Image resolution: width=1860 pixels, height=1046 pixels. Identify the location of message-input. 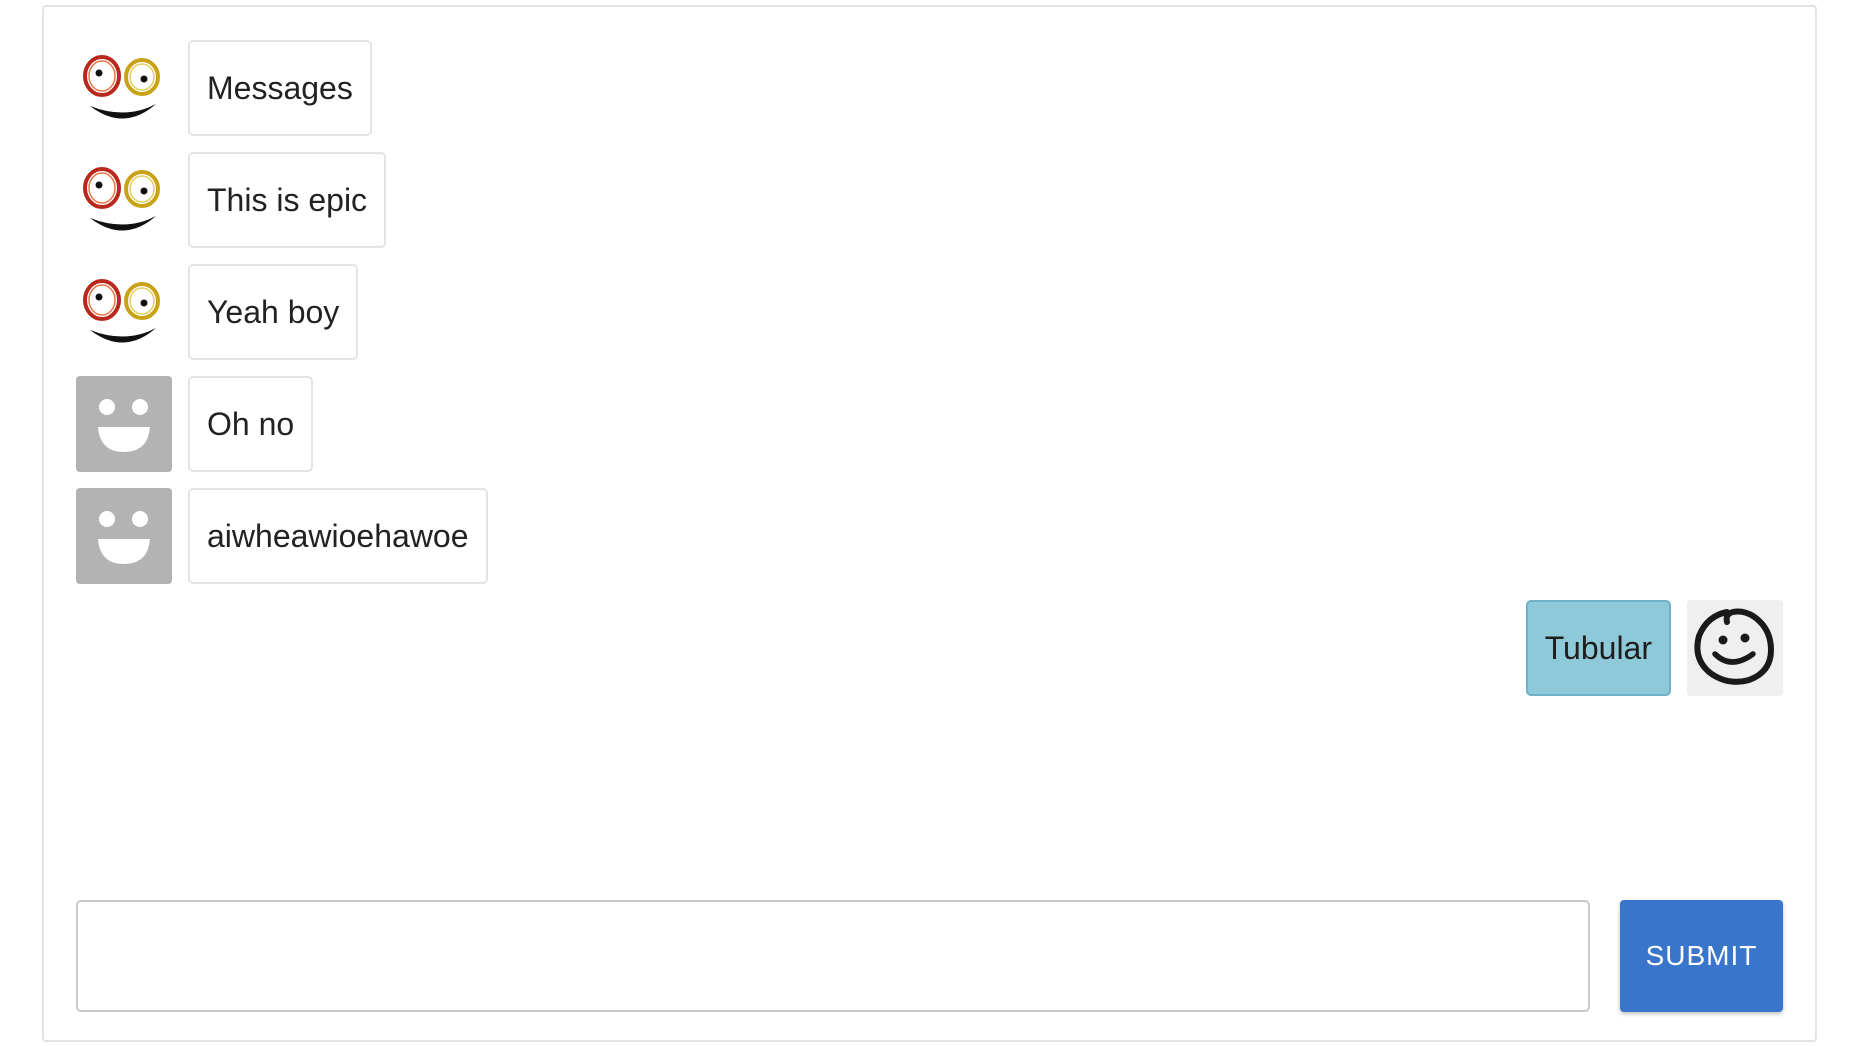
(833, 956).